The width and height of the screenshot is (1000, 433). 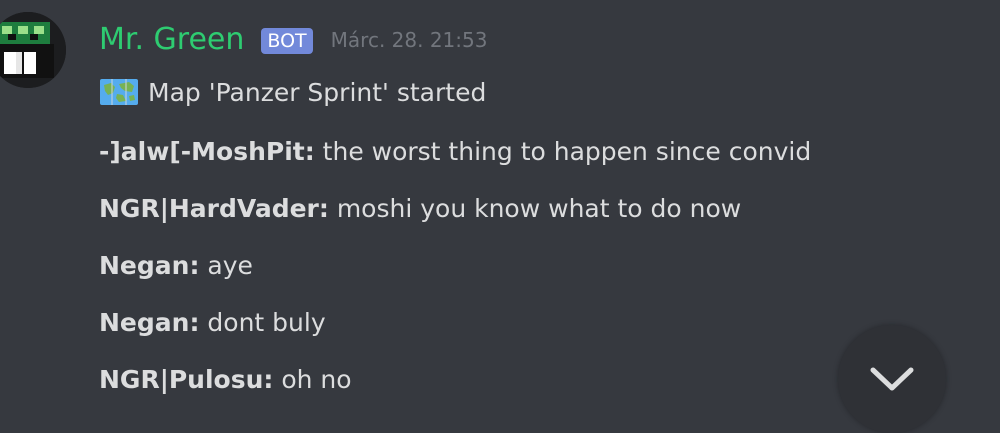 I want to click on chat-line: Negan: dont buly, so click(x=212, y=322).